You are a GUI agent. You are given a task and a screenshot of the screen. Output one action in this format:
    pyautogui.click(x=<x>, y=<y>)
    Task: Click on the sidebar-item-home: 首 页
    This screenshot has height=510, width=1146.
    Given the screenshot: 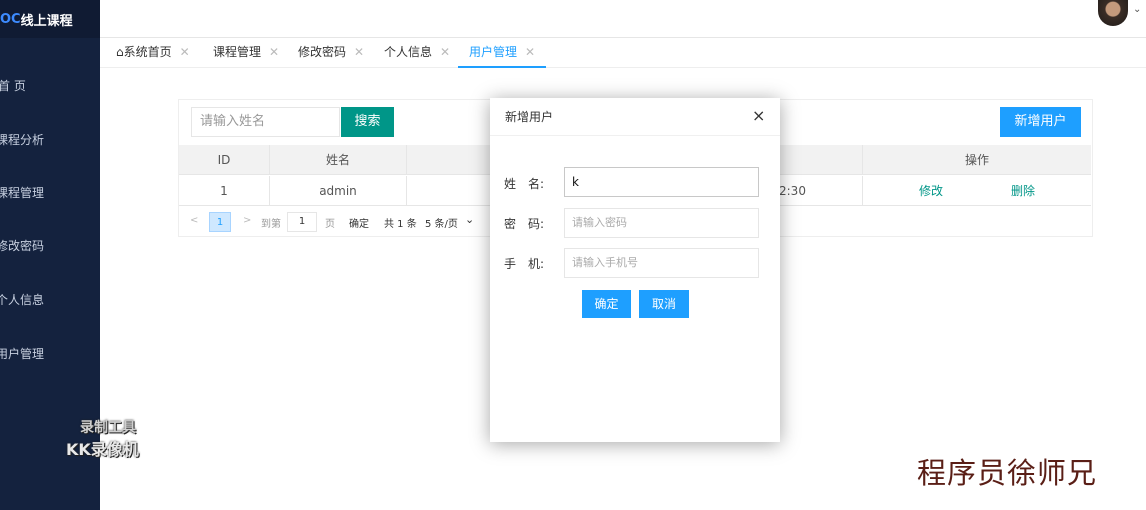 What is the action you would take?
    pyautogui.click(x=13, y=85)
    